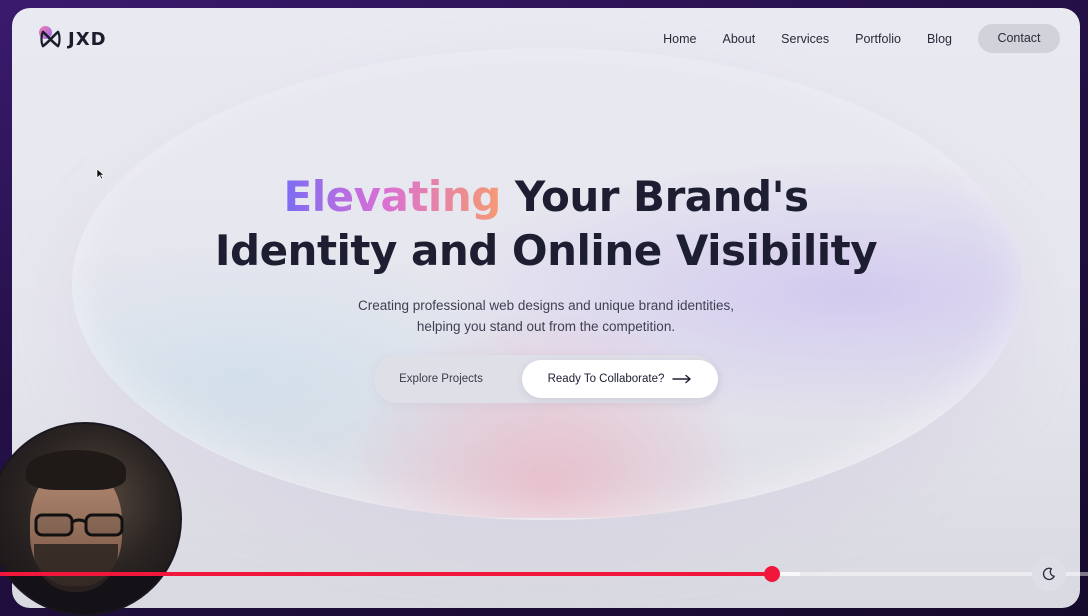  What do you see at coordinates (79, 525) in the screenshot?
I see `glasses-icon` at bounding box center [79, 525].